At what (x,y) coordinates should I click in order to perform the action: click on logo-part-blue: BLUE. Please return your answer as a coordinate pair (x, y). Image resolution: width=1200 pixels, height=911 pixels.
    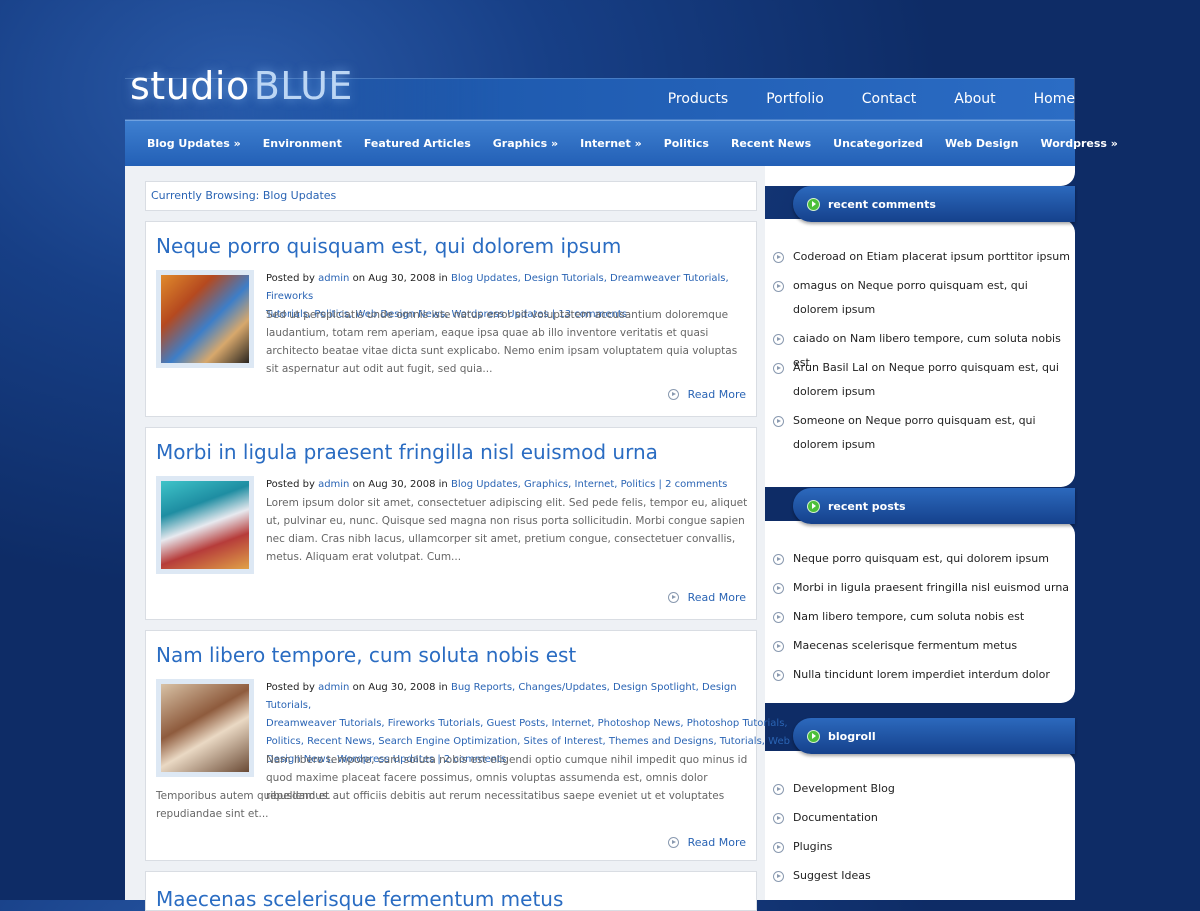
    Looking at the image, I should click on (303, 86).